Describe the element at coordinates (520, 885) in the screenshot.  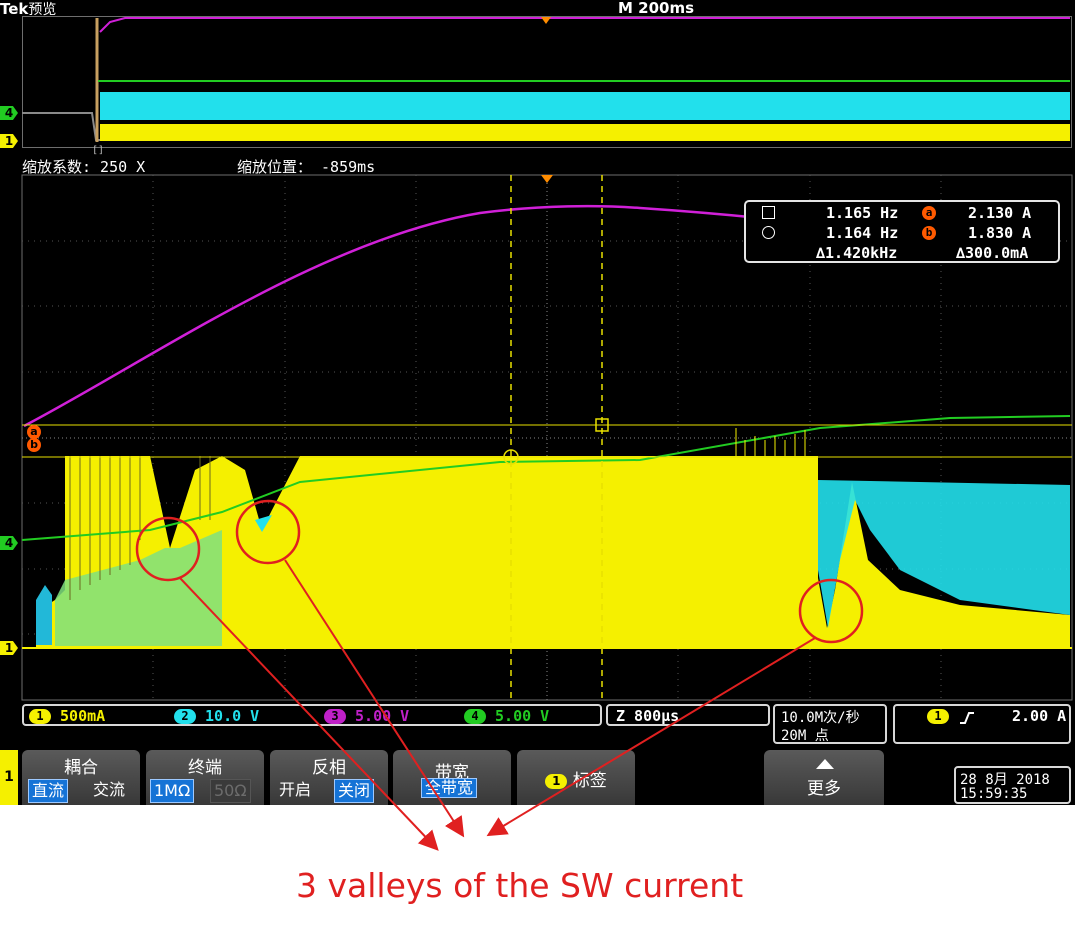
I see `annotation-caption: 3 valleys of the SW current` at that location.